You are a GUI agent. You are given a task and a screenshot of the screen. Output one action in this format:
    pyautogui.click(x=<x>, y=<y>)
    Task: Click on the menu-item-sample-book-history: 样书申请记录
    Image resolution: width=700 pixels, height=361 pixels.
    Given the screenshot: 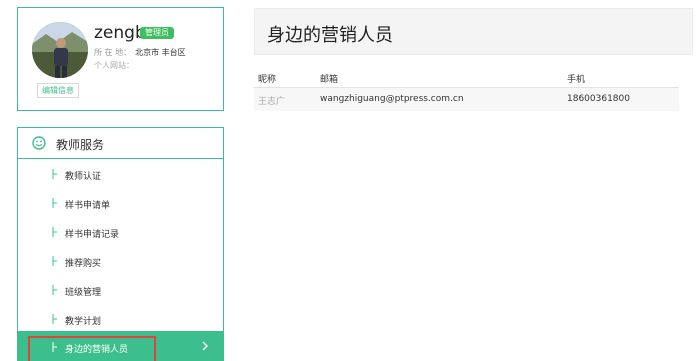 What is the action you would take?
    pyautogui.click(x=120, y=232)
    